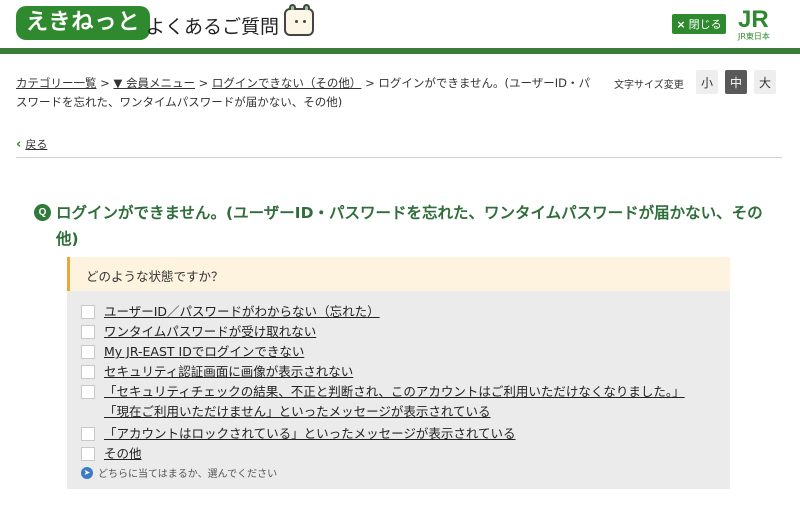  I want to click on option-account-locked: 「アカウントはロックされている」といったメッセージが表示されている, so click(298, 434).